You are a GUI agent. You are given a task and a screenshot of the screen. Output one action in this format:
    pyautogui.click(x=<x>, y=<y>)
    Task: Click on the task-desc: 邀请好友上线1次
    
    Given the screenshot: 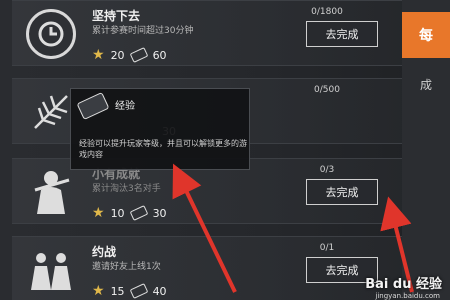 What is the action you would take?
    pyautogui.click(x=126, y=267)
    